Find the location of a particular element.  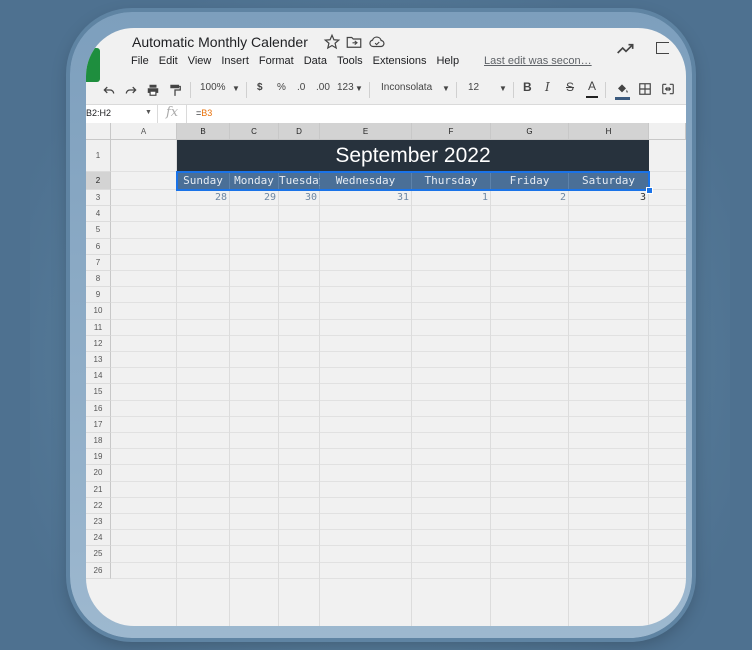

date-cell: 31 is located at coordinates (366, 198).